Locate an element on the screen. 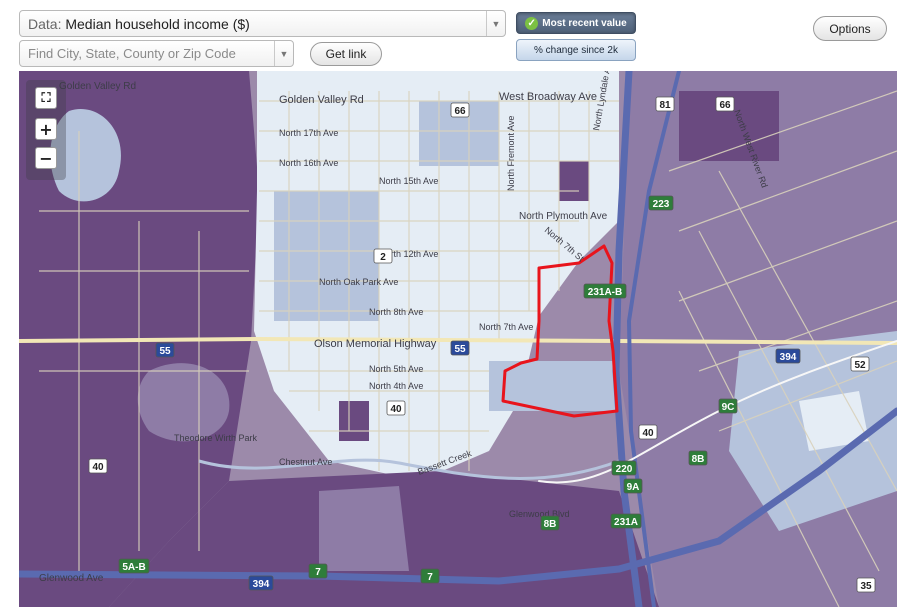 This screenshot has width=897, height=607. street-label: North 8th Ave is located at coordinates (396, 312).